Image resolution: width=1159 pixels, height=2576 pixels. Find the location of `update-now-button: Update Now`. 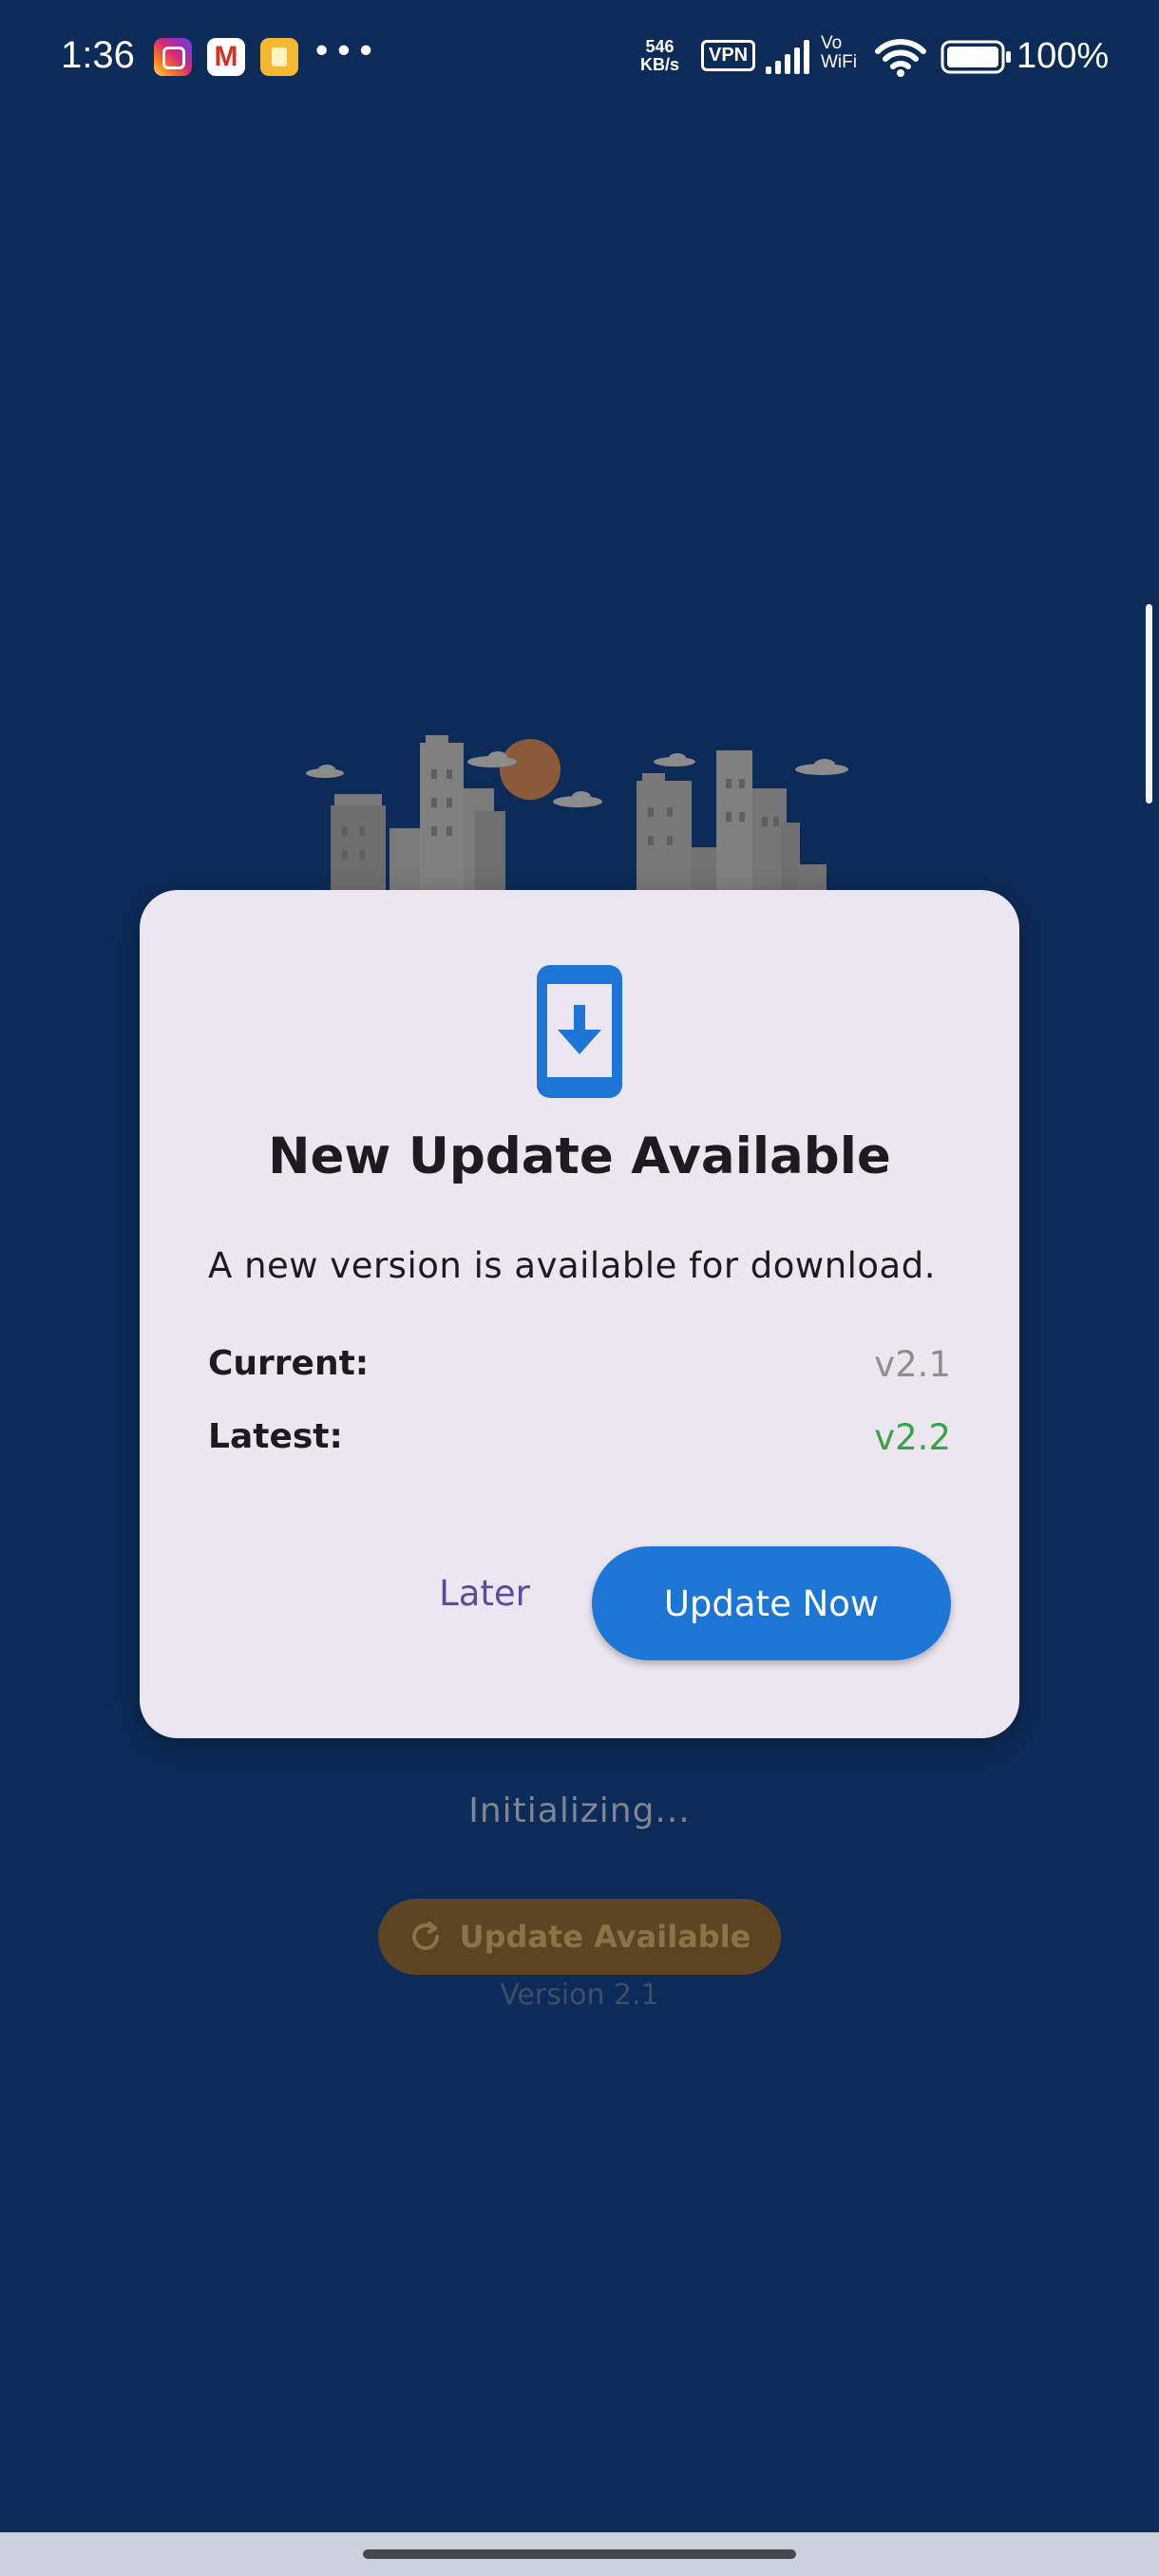

update-now-button: Update Now is located at coordinates (771, 1603).